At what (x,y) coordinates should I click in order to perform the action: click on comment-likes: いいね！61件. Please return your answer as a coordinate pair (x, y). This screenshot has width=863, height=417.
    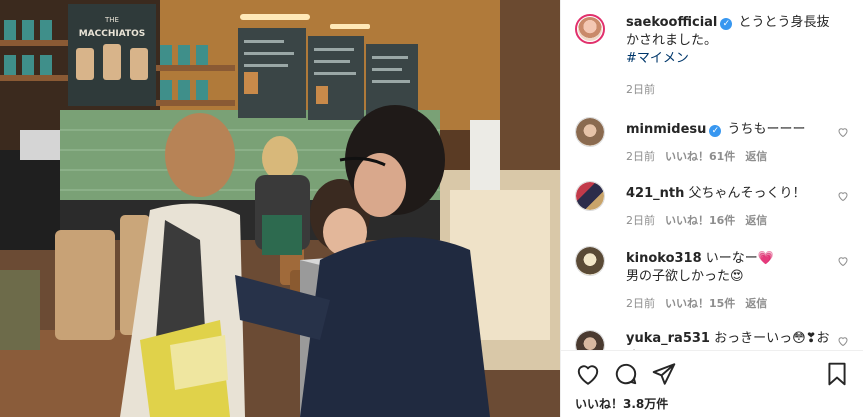
    Looking at the image, I should click on (700, 156).